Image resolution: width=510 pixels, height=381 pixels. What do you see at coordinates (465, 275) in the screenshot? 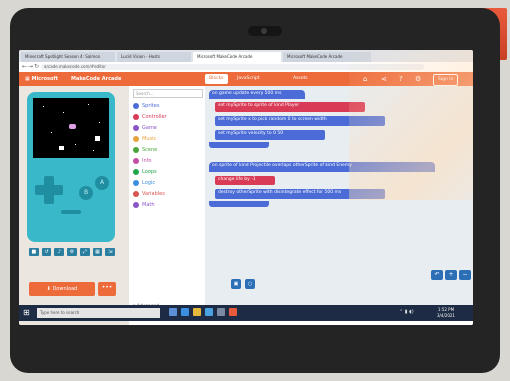
I see `zoom-out-icon: −` at bounding box center [465, 275].